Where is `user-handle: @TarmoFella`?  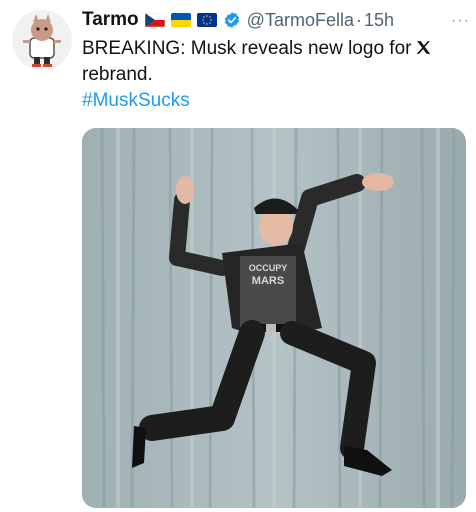 user-handle: @TarmoFella is located at coordinates (300, 20).